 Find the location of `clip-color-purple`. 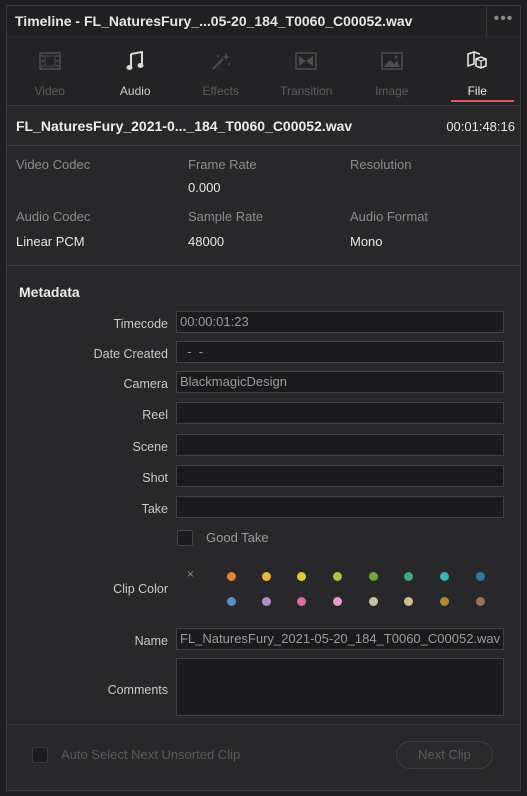

clip-color-purple is located at coordinates (266, 601).